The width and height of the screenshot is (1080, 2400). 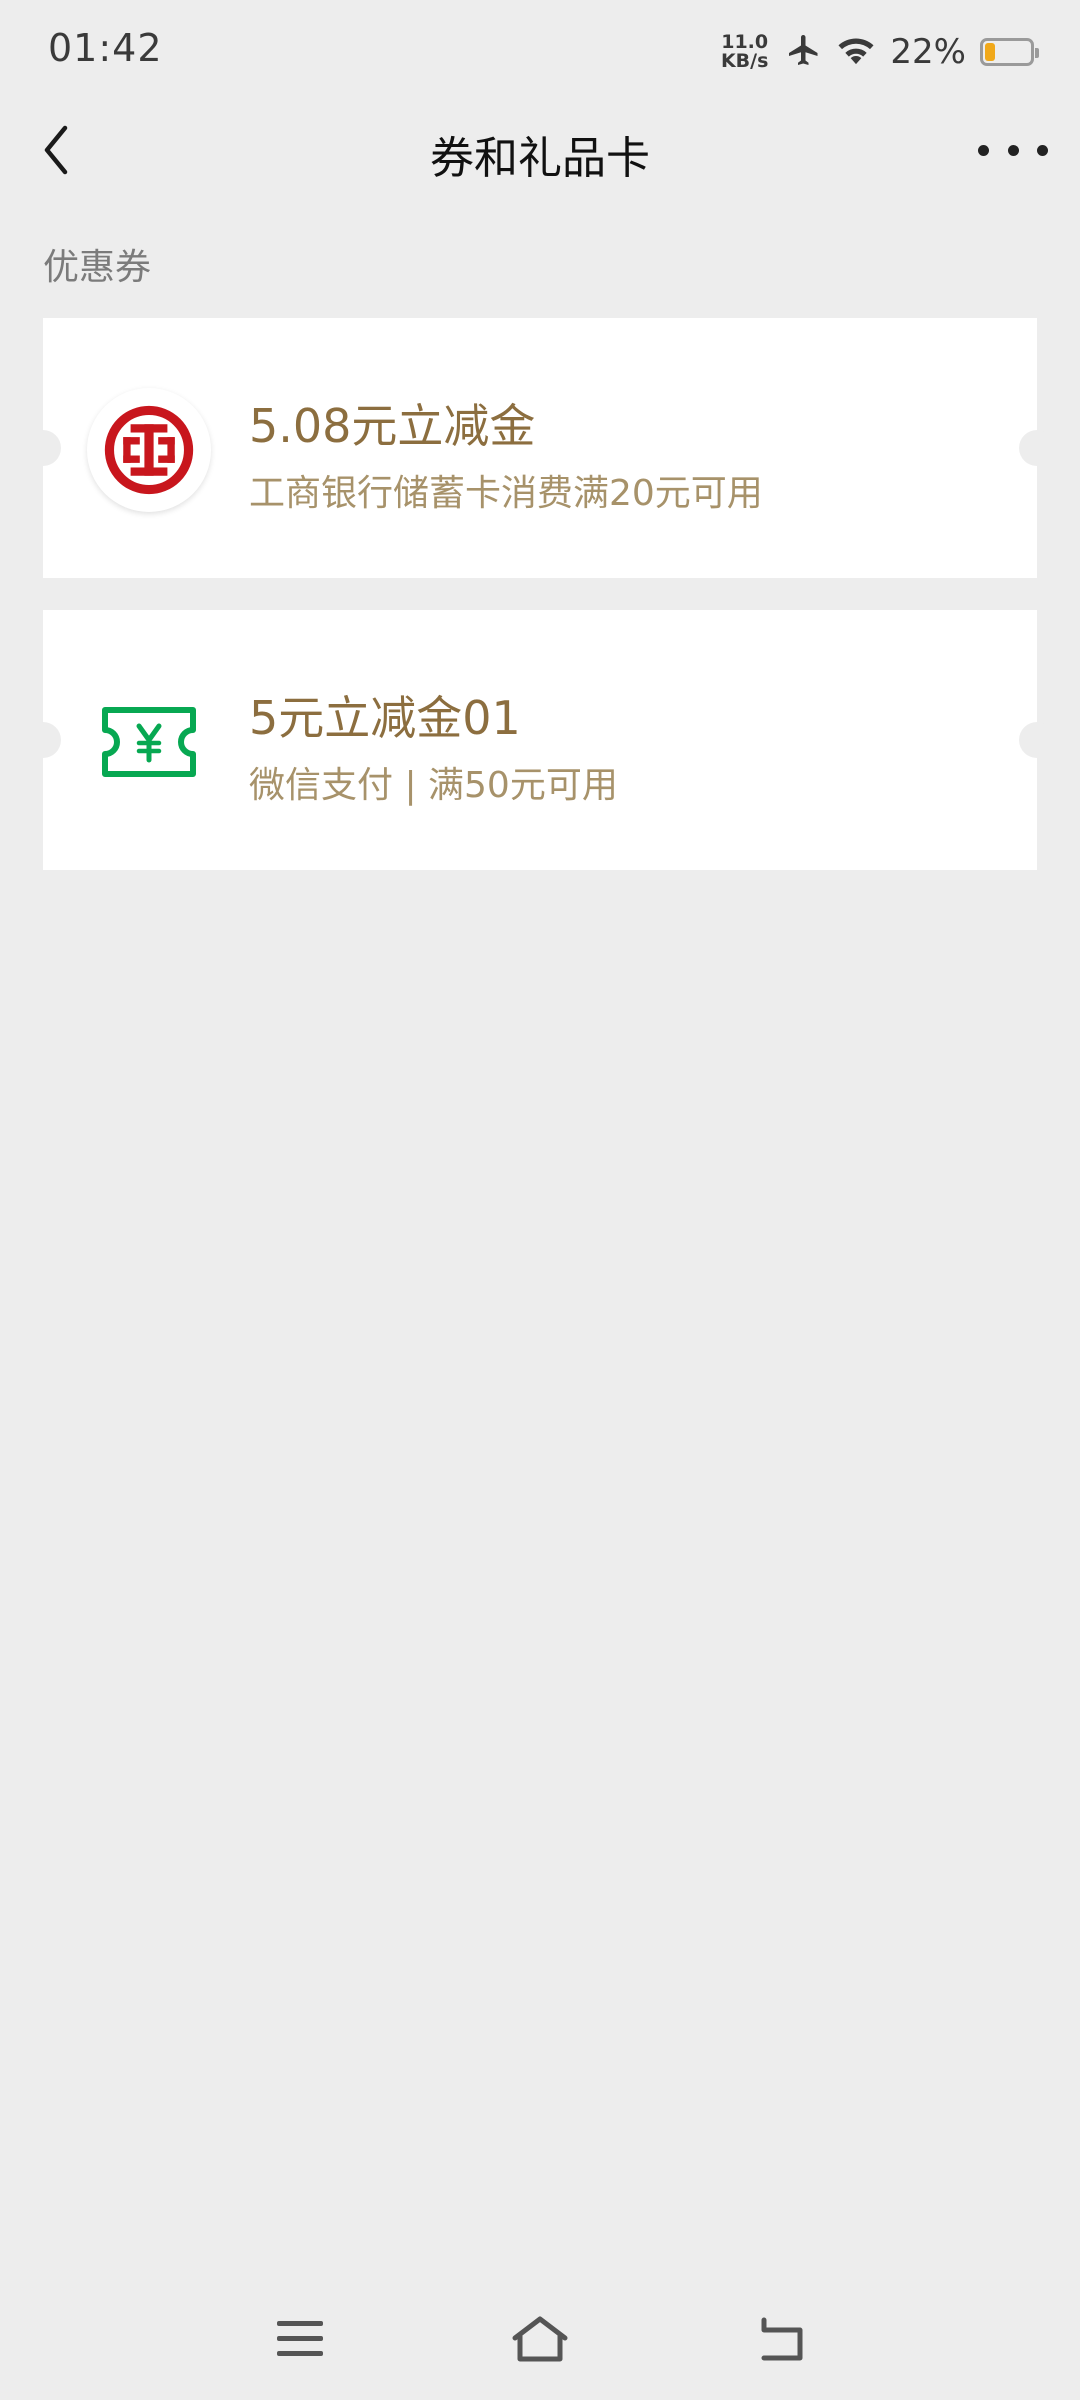 What do you see at coordinates (433, 785) in the screenshot?
I see `coupon-description: 微信支付 | 满50元可用` at bounding box center [433, 785].